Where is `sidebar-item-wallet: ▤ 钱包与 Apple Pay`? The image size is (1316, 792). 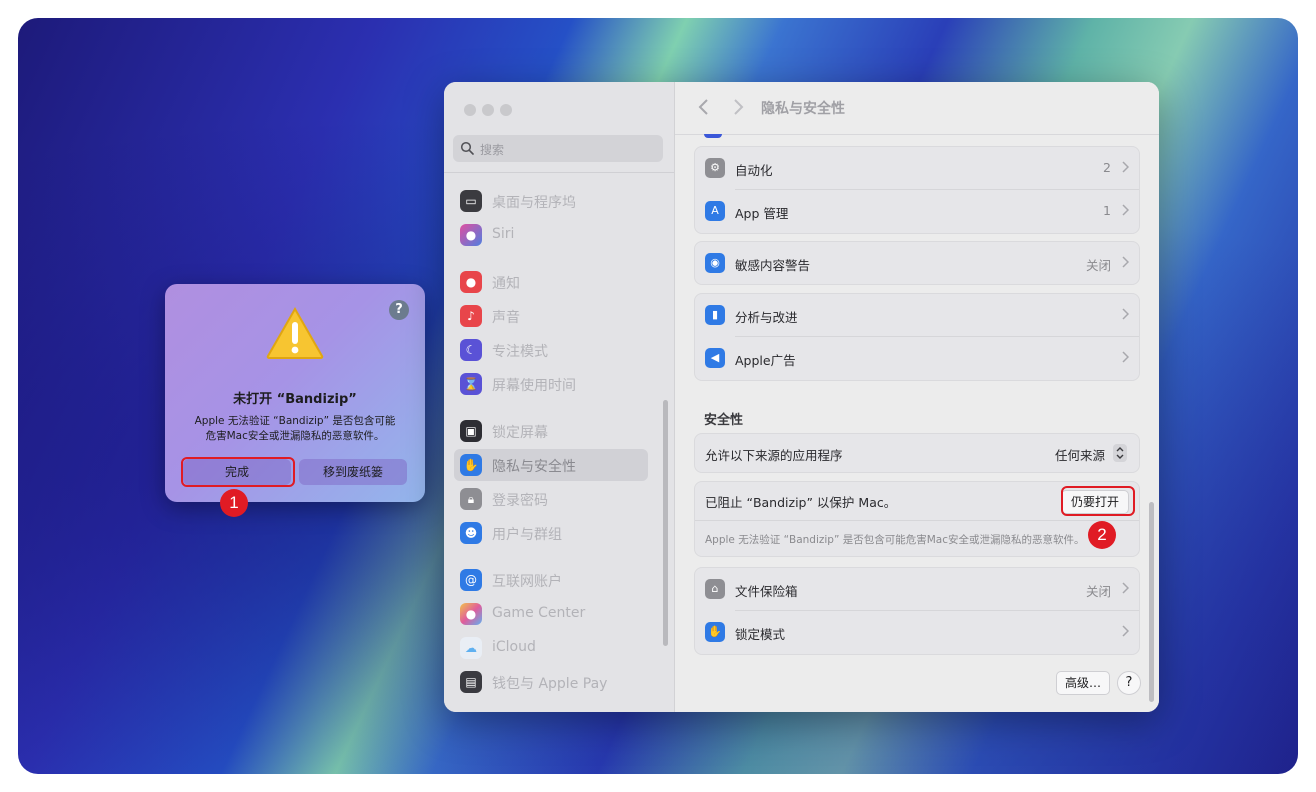
sidebar-item-wallet: ▤ 钱包与 Apple Pay is located at coordinates (551, 682).